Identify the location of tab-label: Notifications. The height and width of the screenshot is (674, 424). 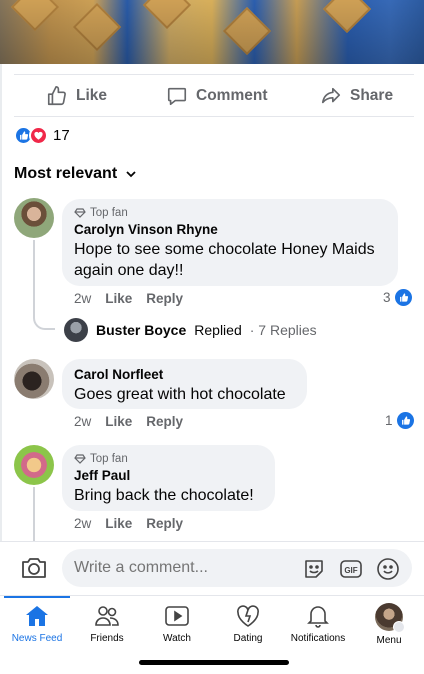
(318, 638).